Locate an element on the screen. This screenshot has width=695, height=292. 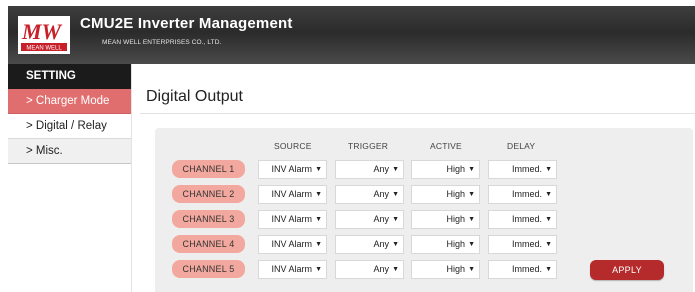
column-header-active: ACTIVE is located at coordinates (446, 146).